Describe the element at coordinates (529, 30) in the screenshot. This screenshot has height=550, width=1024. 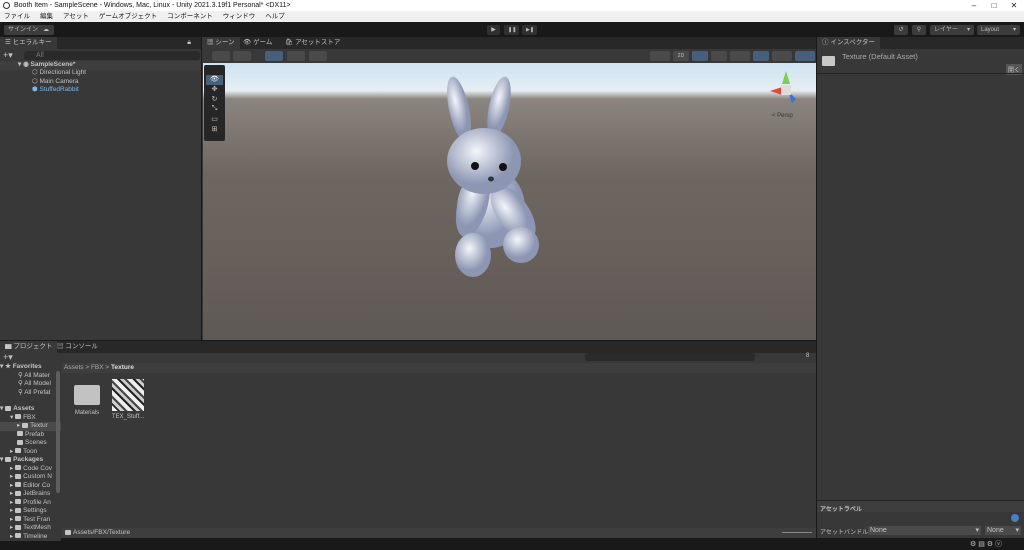
I see `step-button: ▶❚` at that location.